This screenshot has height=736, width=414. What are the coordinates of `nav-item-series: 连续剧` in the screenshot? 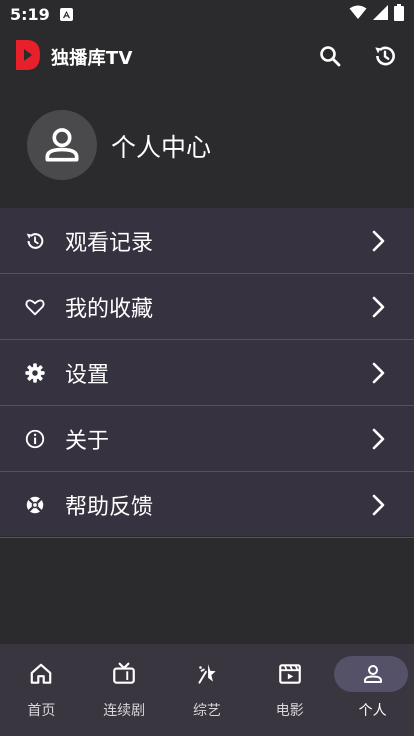 It's located at (124, 690).